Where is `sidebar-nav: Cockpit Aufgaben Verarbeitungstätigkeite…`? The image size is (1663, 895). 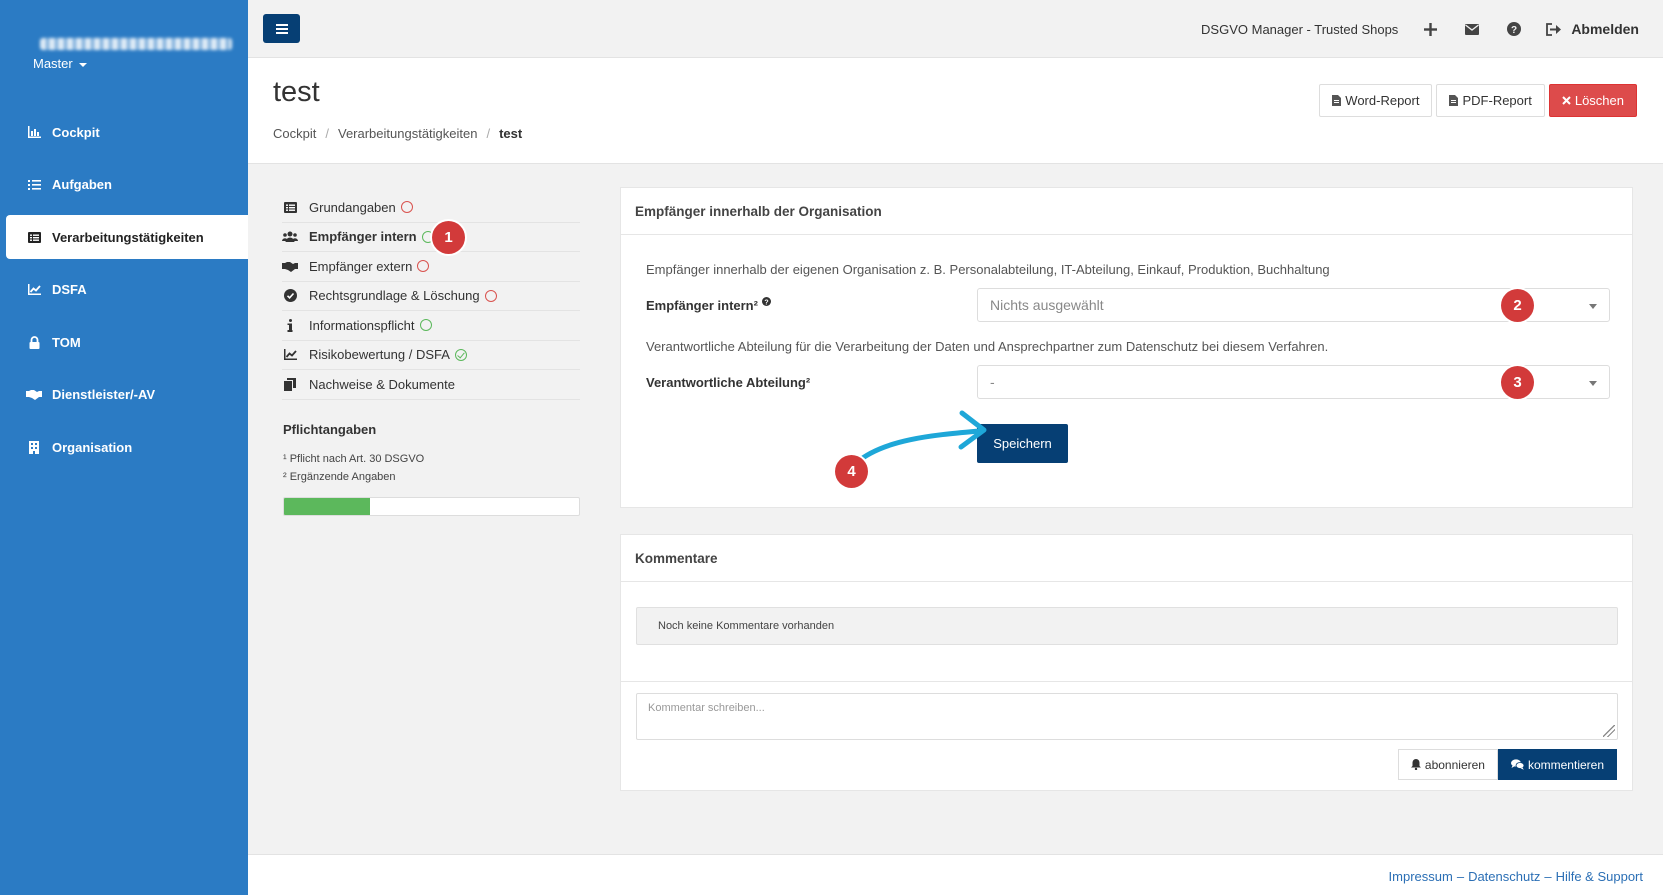 sidebar-nav: Cockpit Aufgaben Verarbeitungstätigkeite… is located at coordinates (124, 294).